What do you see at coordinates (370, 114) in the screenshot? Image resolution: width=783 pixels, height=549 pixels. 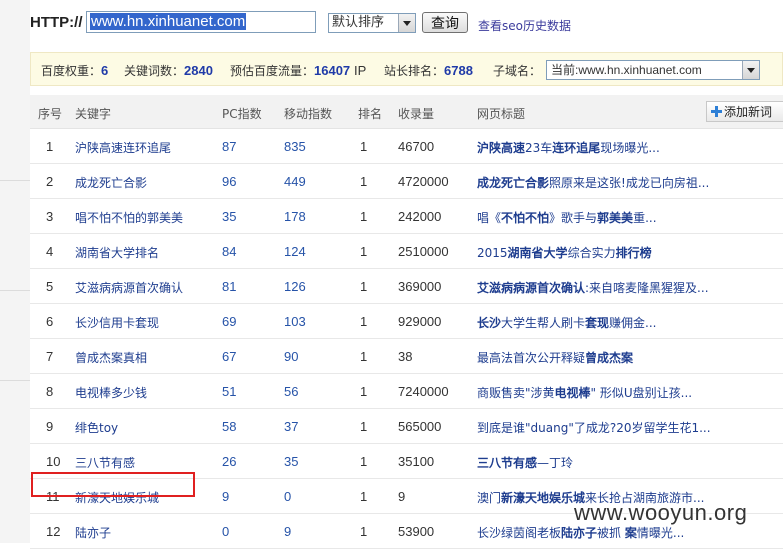 I see `header-rank: 排名` at bounding box center [370, 114].